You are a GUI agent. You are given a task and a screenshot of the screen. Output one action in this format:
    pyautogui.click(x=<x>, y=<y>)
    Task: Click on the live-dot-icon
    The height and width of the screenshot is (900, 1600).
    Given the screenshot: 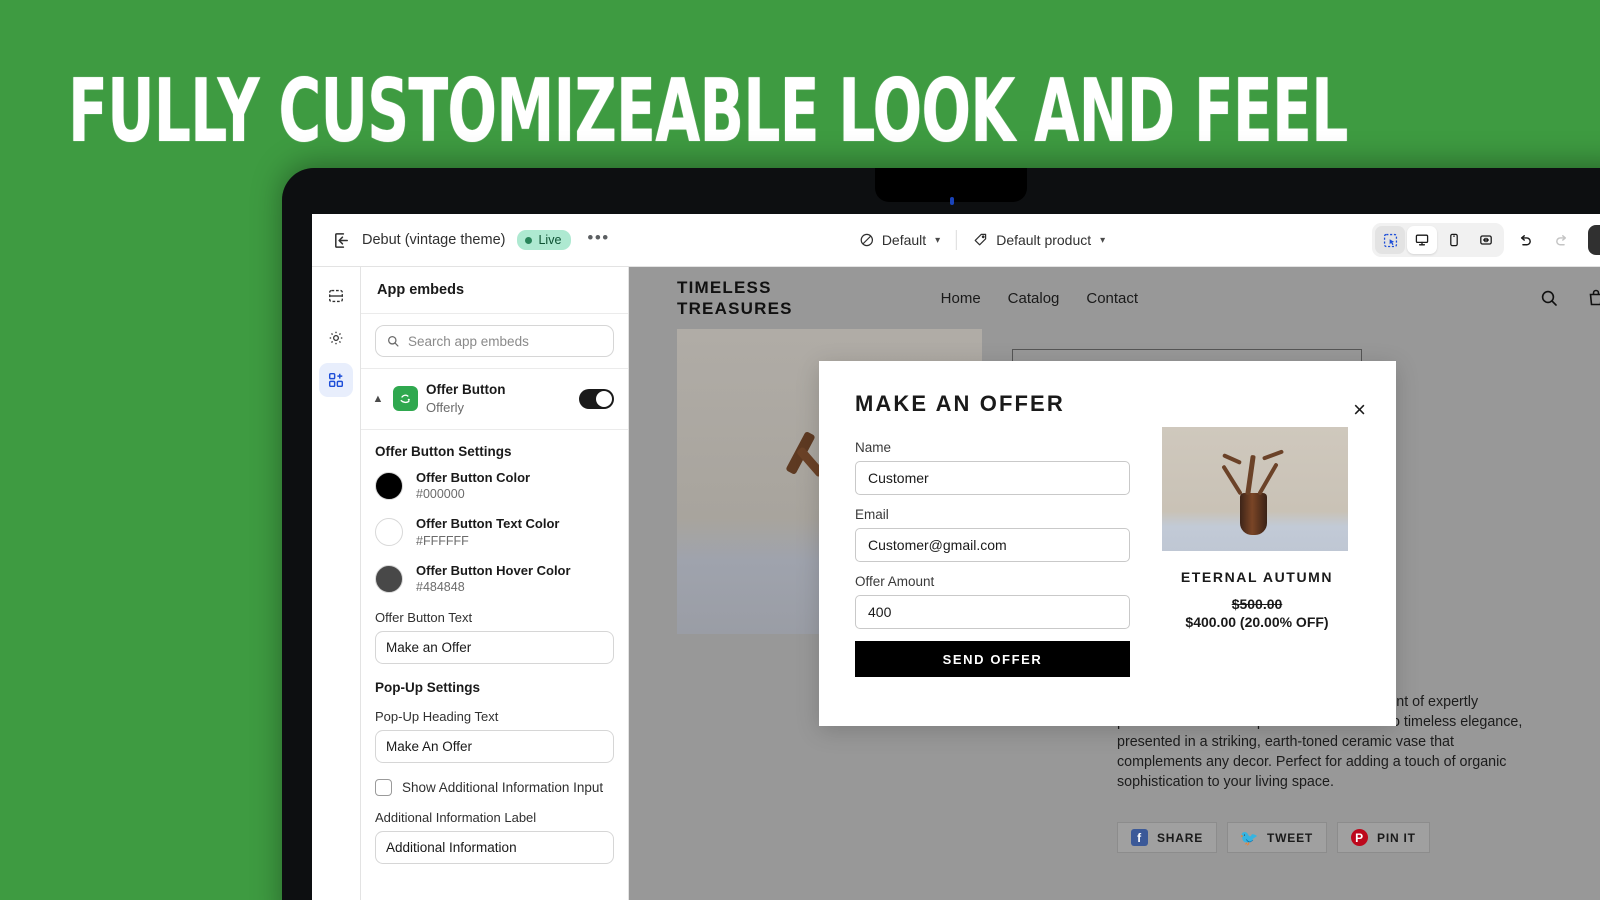 What is the action you would take?
    pyautogui.click(x=529, y=240)
    